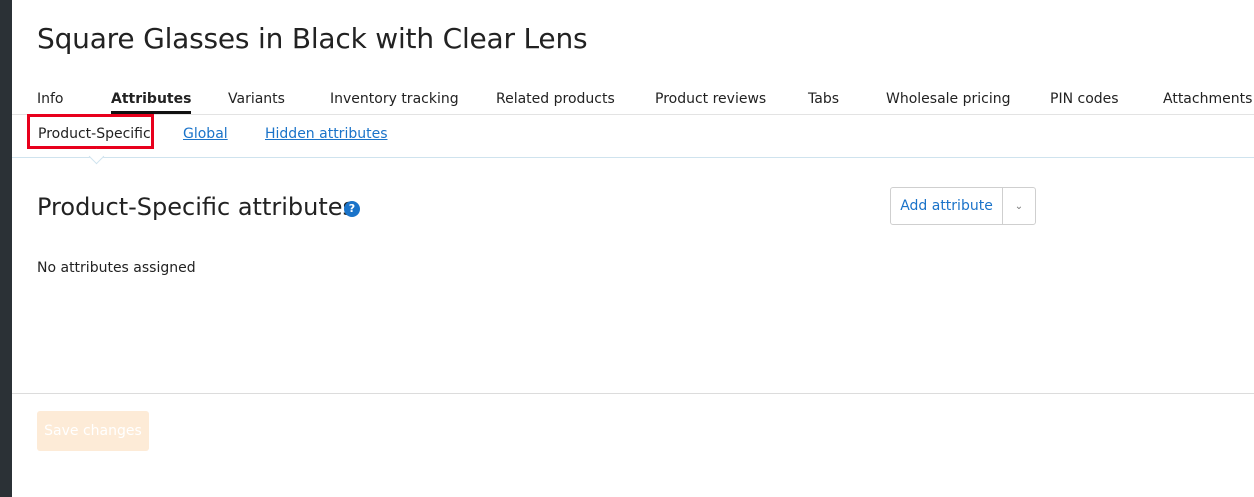 This screenshot has width=1254, height=497. What do you see at coordinates (947, 206) in the screenshot?
I see `add-attribute-button: Add attribute` at bounding box center [947, 206].